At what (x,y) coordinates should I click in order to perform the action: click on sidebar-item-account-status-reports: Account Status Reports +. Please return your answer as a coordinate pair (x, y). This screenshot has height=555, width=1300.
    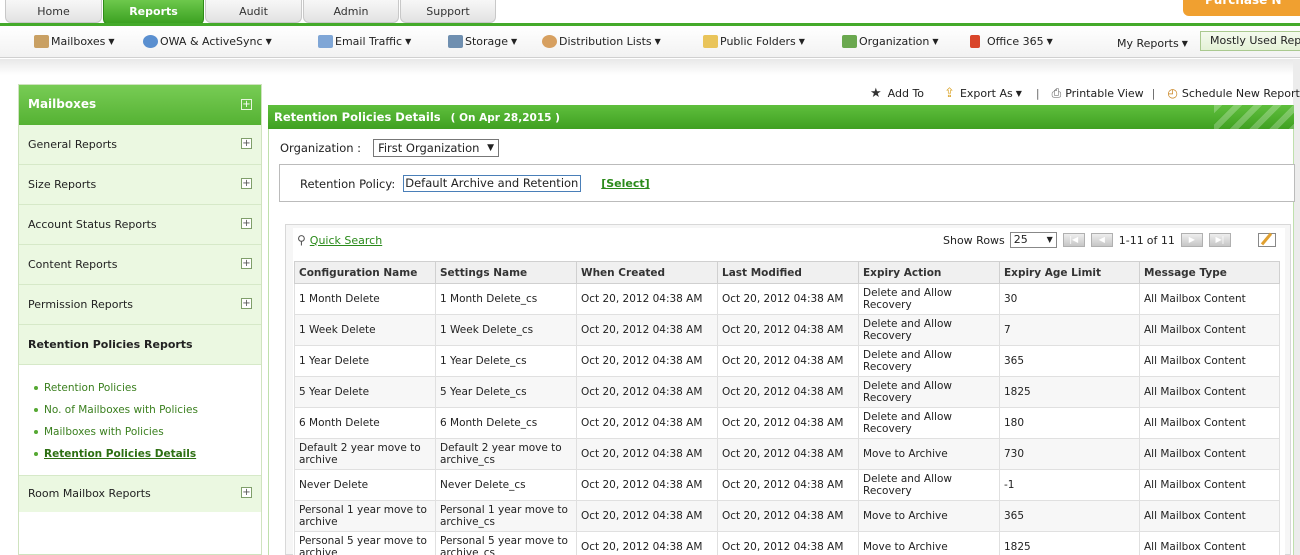
    Looking at the image, I should click on (140, 225).